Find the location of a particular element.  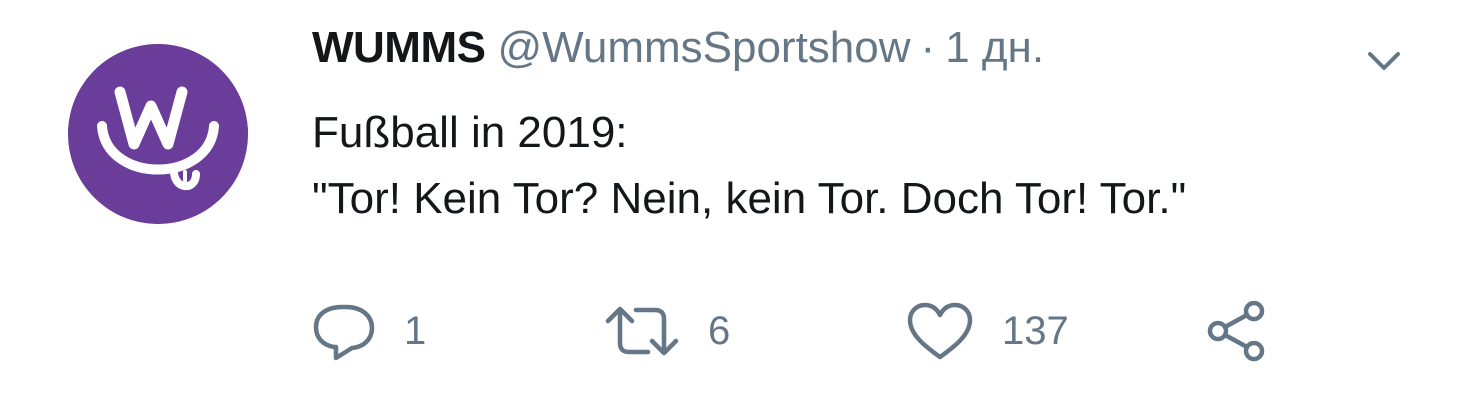

wumms-logo-icon is located at coordinates (158, 134).